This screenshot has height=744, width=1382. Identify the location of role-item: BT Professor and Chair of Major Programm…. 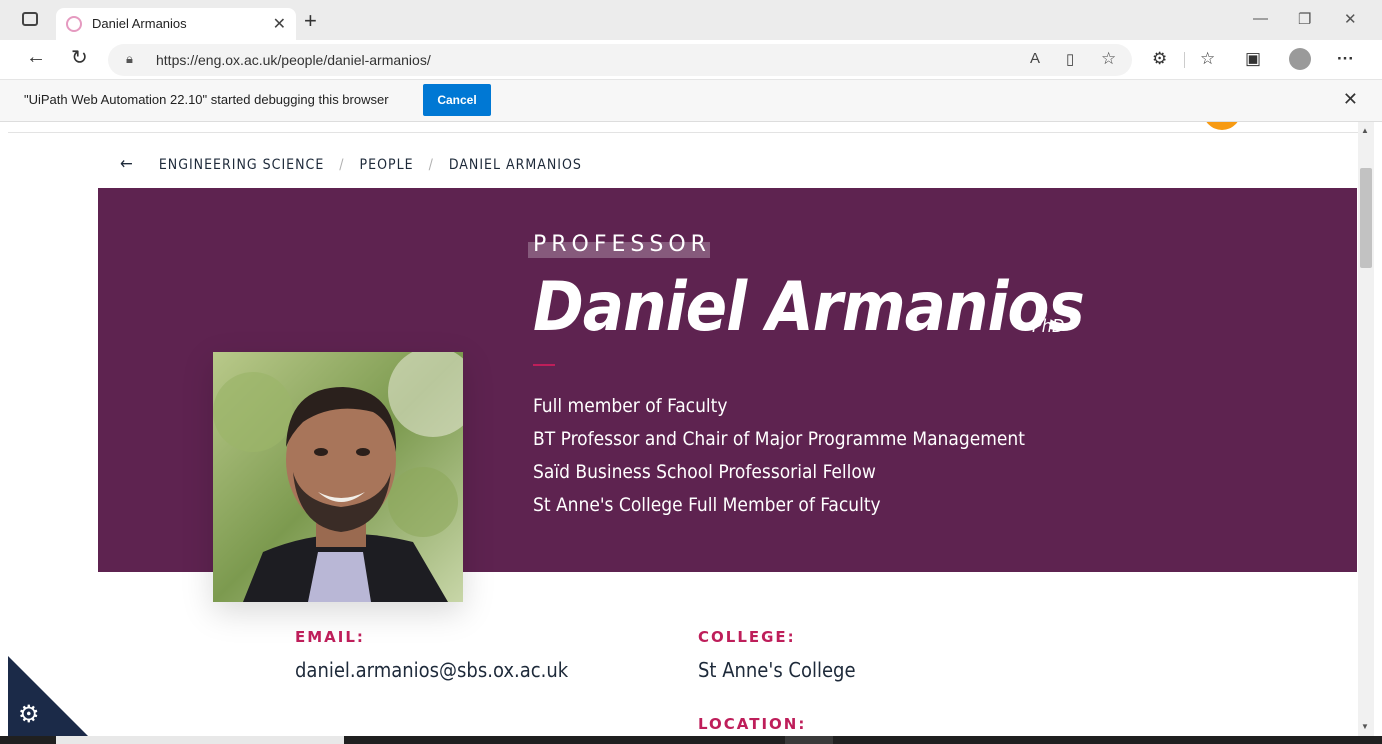
(779, 439).